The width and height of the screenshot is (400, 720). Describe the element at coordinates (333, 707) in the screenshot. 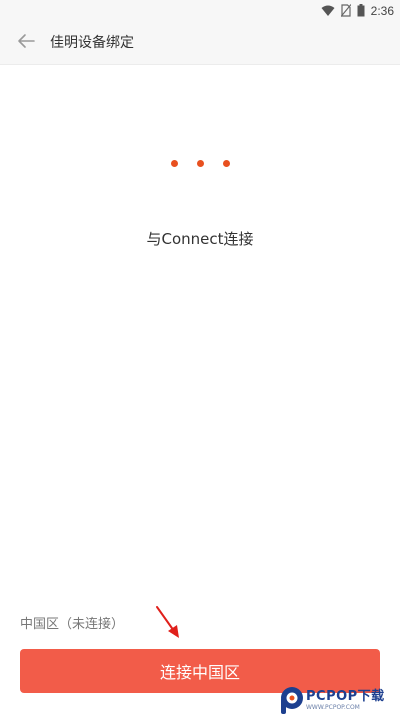

I see `watermark-sub: WWW.PCPOP.COM` at that location.